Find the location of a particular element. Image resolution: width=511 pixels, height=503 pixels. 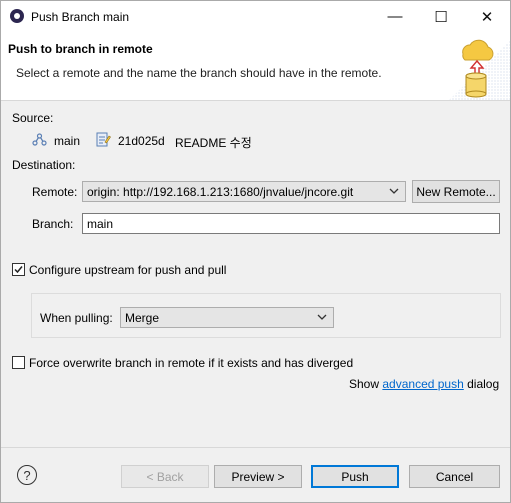

title-bar: Push Branch main — ☐ ✕ is located at coordinates (255, 16).